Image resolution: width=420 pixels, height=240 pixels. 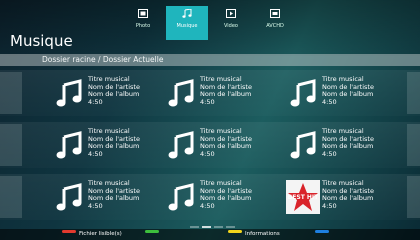 I want to click on tab-musique: Musique, so click(x=187, y=23).